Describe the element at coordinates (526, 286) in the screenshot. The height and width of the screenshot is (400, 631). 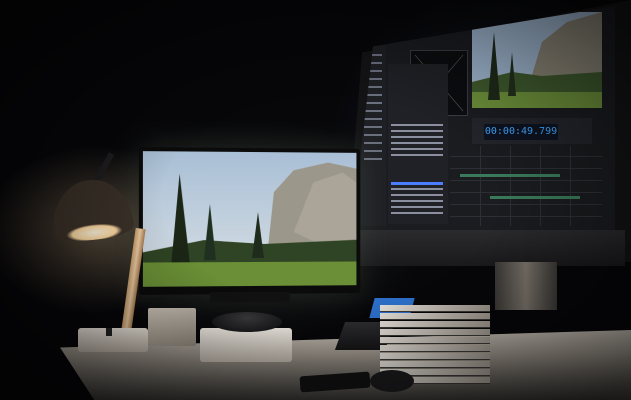
I see `right-monitor-stand` at that location.